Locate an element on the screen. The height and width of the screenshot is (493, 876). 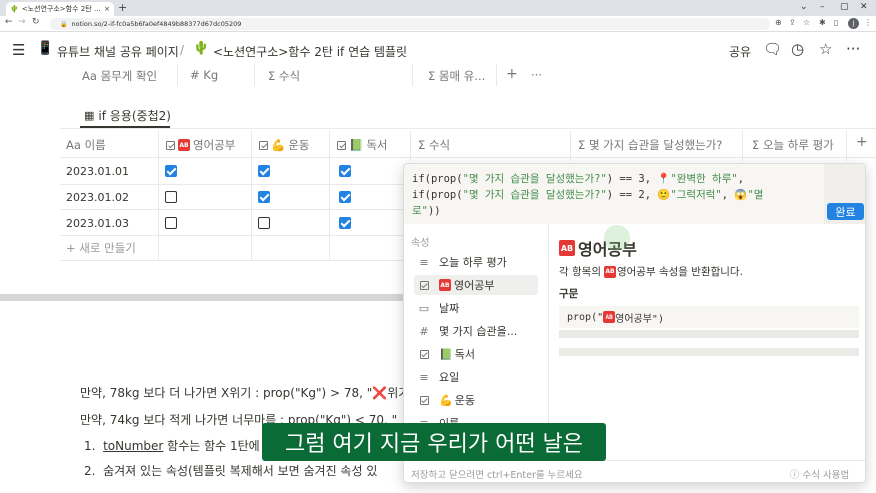
breadcrumb-parent: 유튜브 채널 공유 페이지 is located at coordinates (118, 51).